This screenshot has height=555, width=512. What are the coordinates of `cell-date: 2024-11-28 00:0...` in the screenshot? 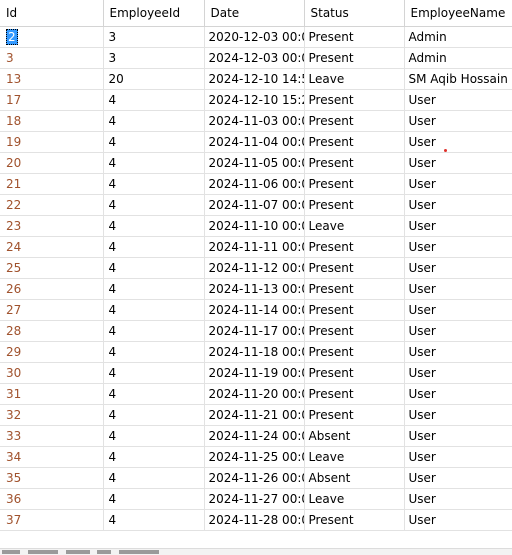 It's located at (254, 520).